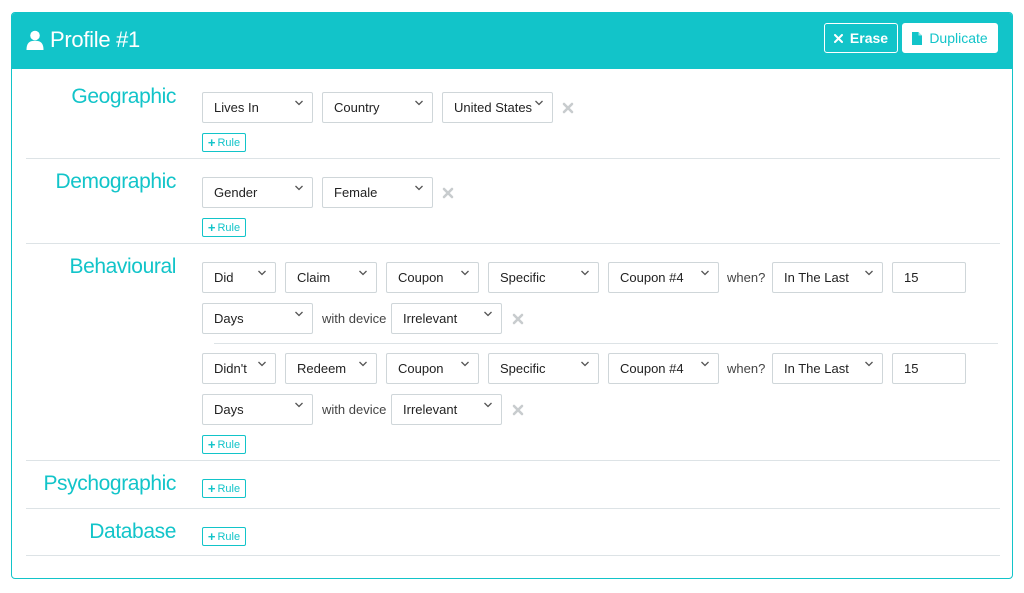  I want to click on rule2-object-select: Coupon, so click(432, 368).